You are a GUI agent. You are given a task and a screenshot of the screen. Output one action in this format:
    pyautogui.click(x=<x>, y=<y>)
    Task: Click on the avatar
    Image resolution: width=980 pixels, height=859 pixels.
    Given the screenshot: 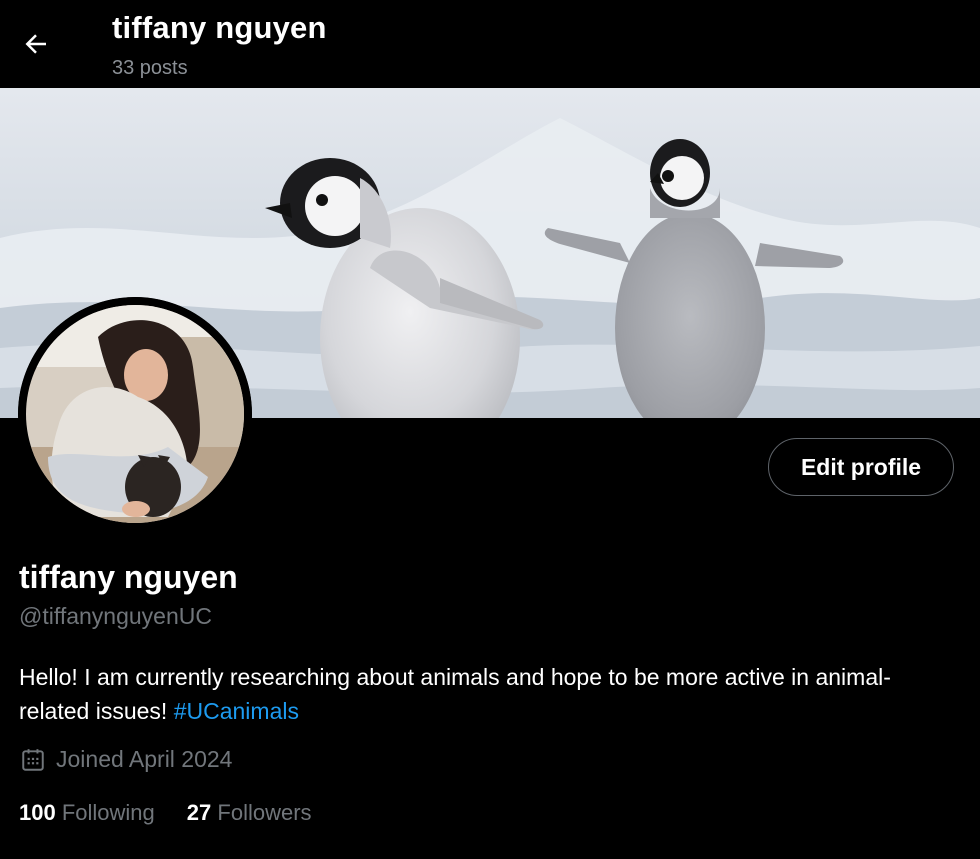 What is the action you would take?
    pyautogui.click(x=135, y=414)
    